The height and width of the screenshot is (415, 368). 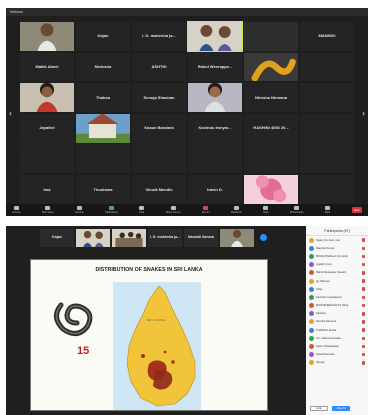 What do you see at coordinates (47, 128) in the screenshot?
I see `participant-tile: Jayathri` at bounding box center [47, 128].